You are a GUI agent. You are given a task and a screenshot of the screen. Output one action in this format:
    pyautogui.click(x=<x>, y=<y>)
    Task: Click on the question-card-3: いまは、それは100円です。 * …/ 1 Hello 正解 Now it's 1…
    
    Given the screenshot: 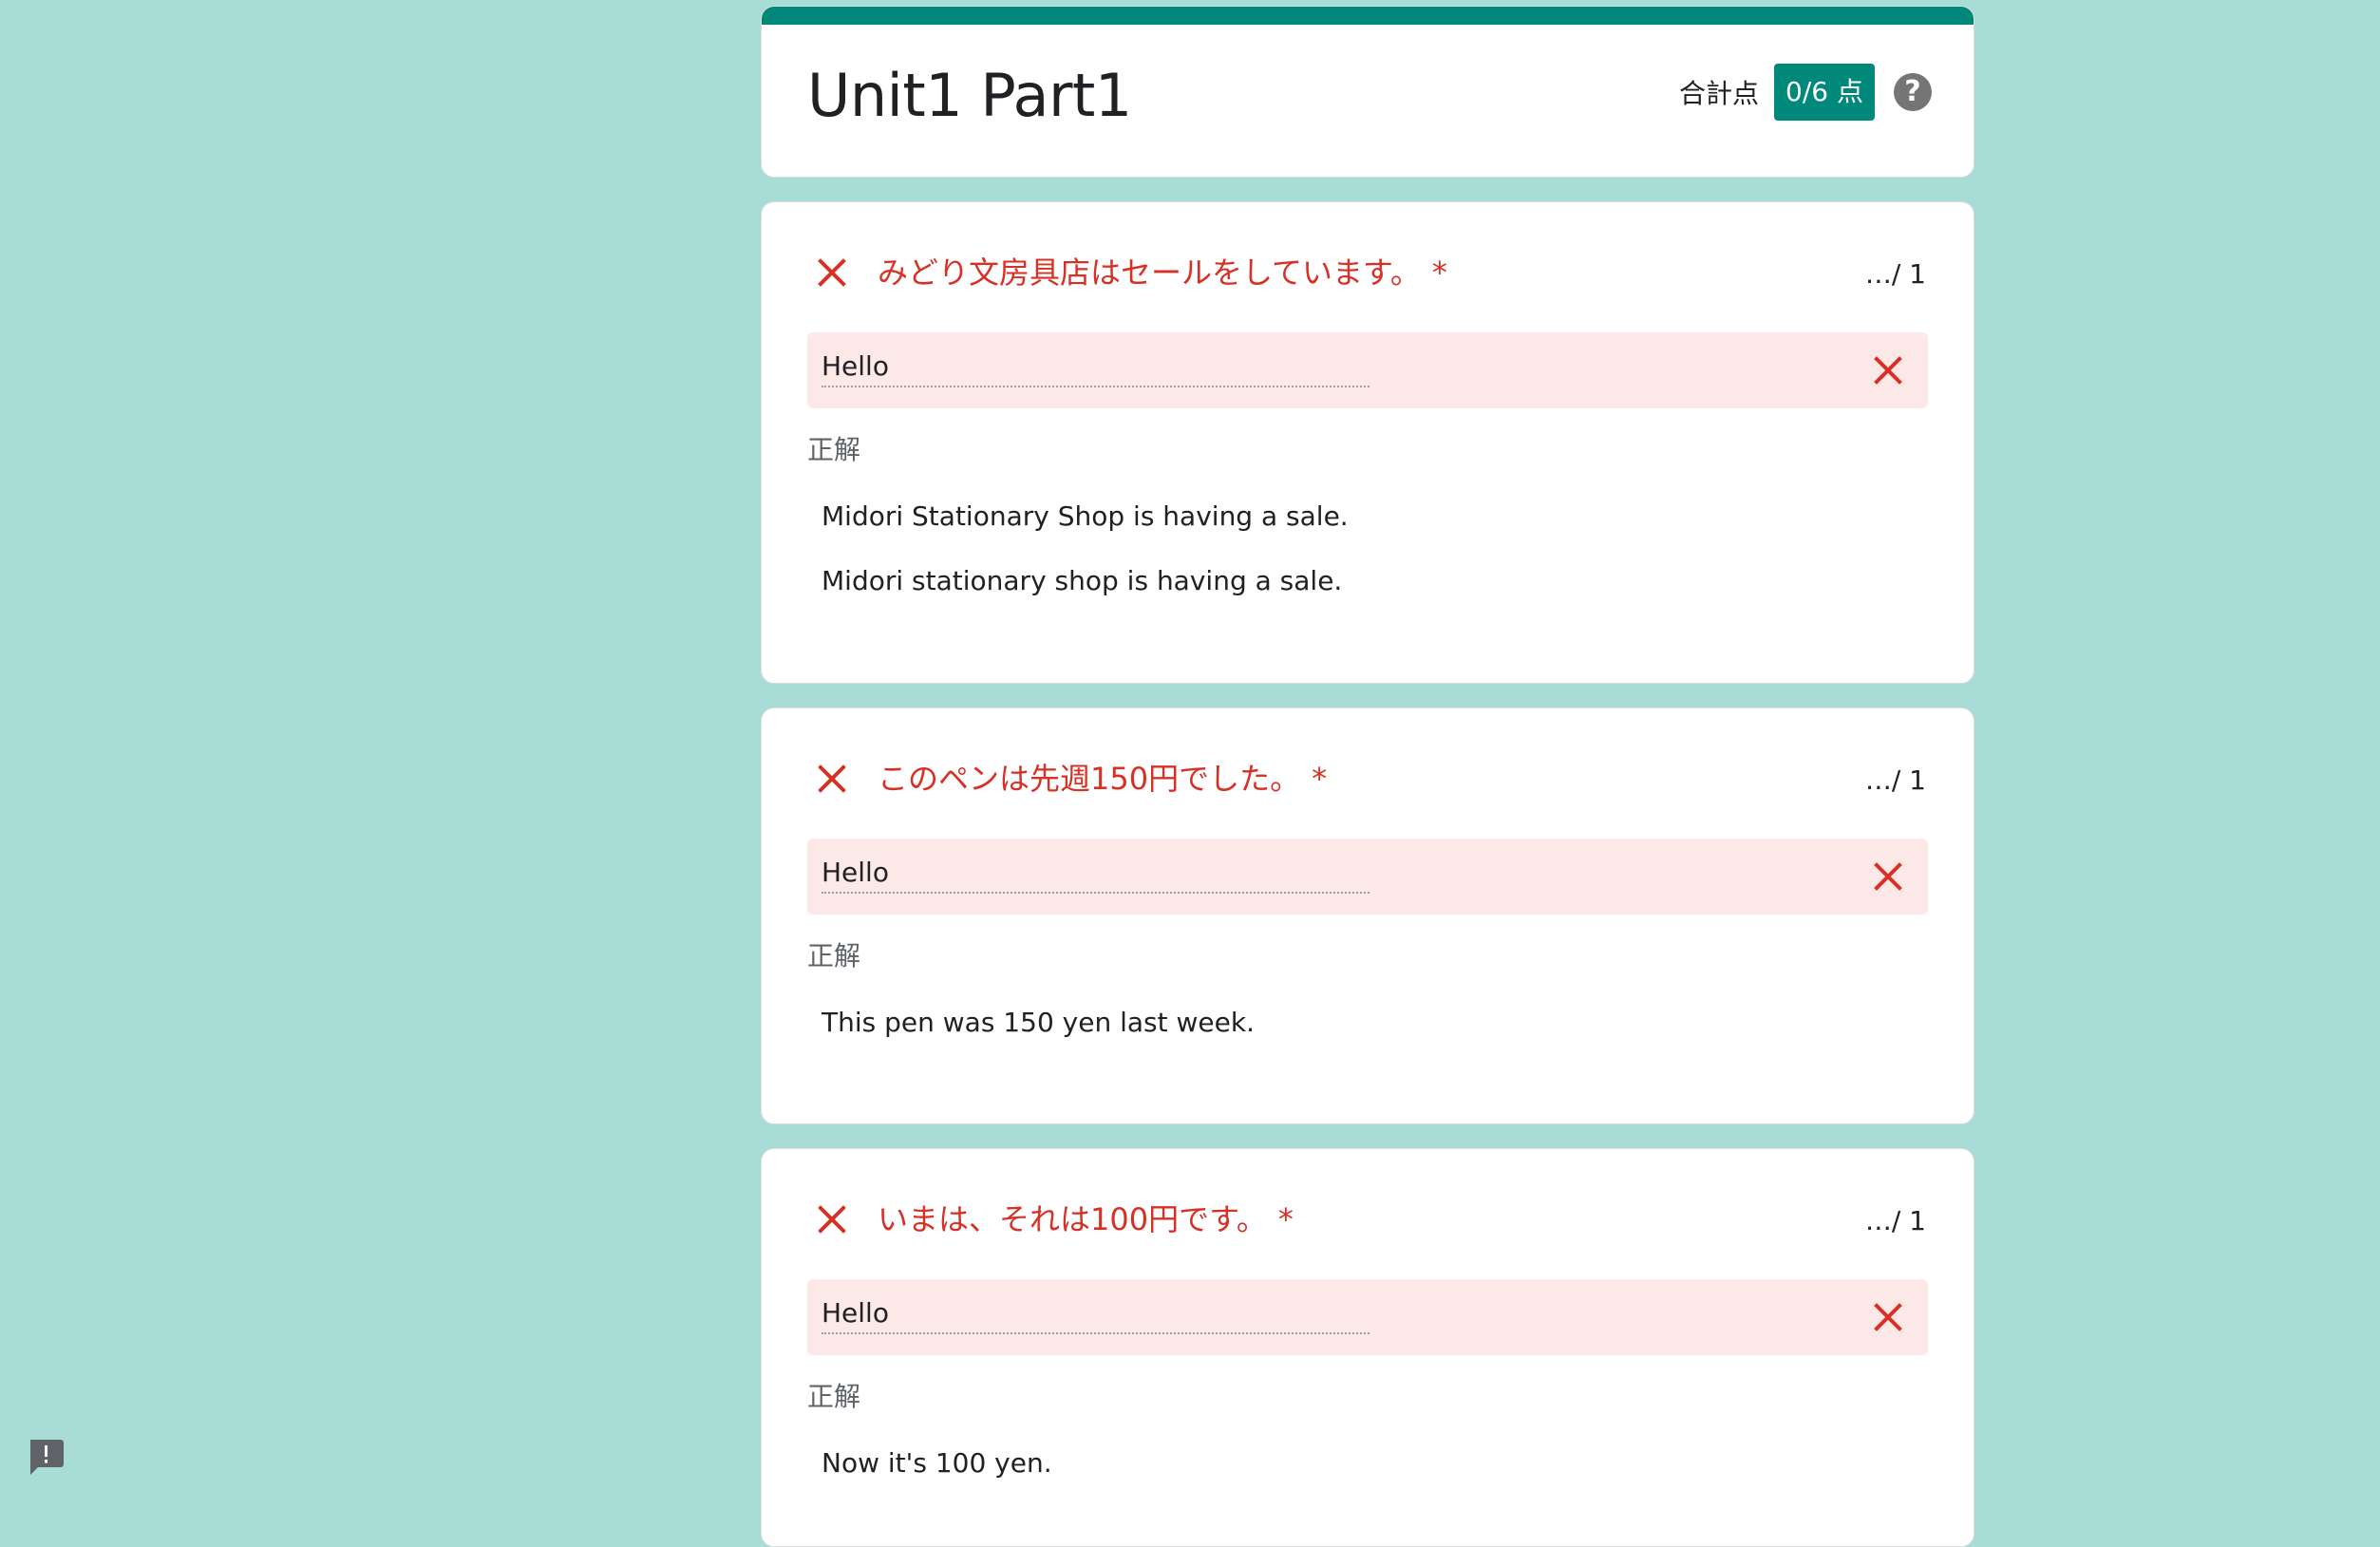 What is the action you would take?
    pyautogui.click(x=1367, y=1347)
    